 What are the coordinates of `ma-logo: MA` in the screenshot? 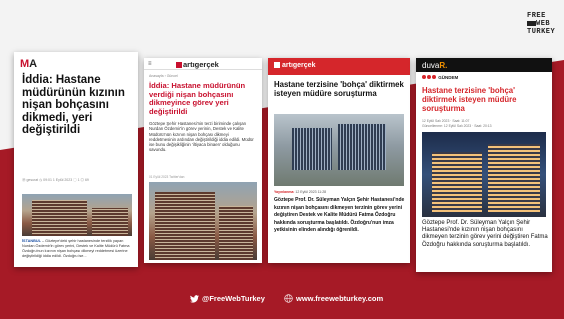 It's located at (29, 64).